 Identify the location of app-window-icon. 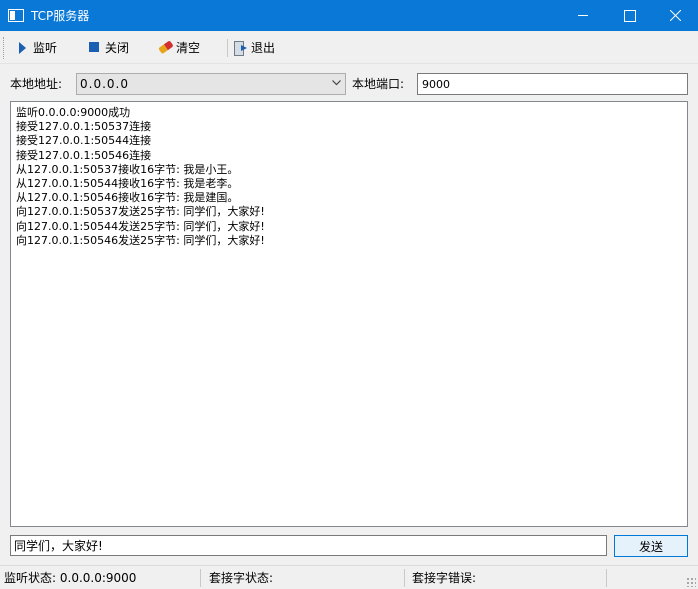
(16, 15).